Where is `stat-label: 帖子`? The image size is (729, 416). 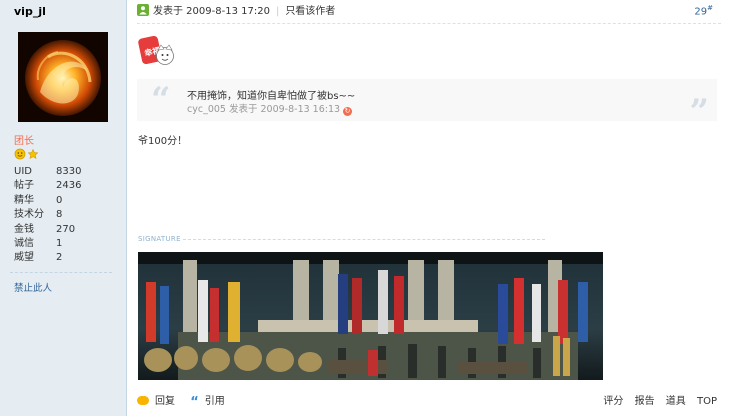
stat-label: 帖子 is located at coordinates (24, 186).